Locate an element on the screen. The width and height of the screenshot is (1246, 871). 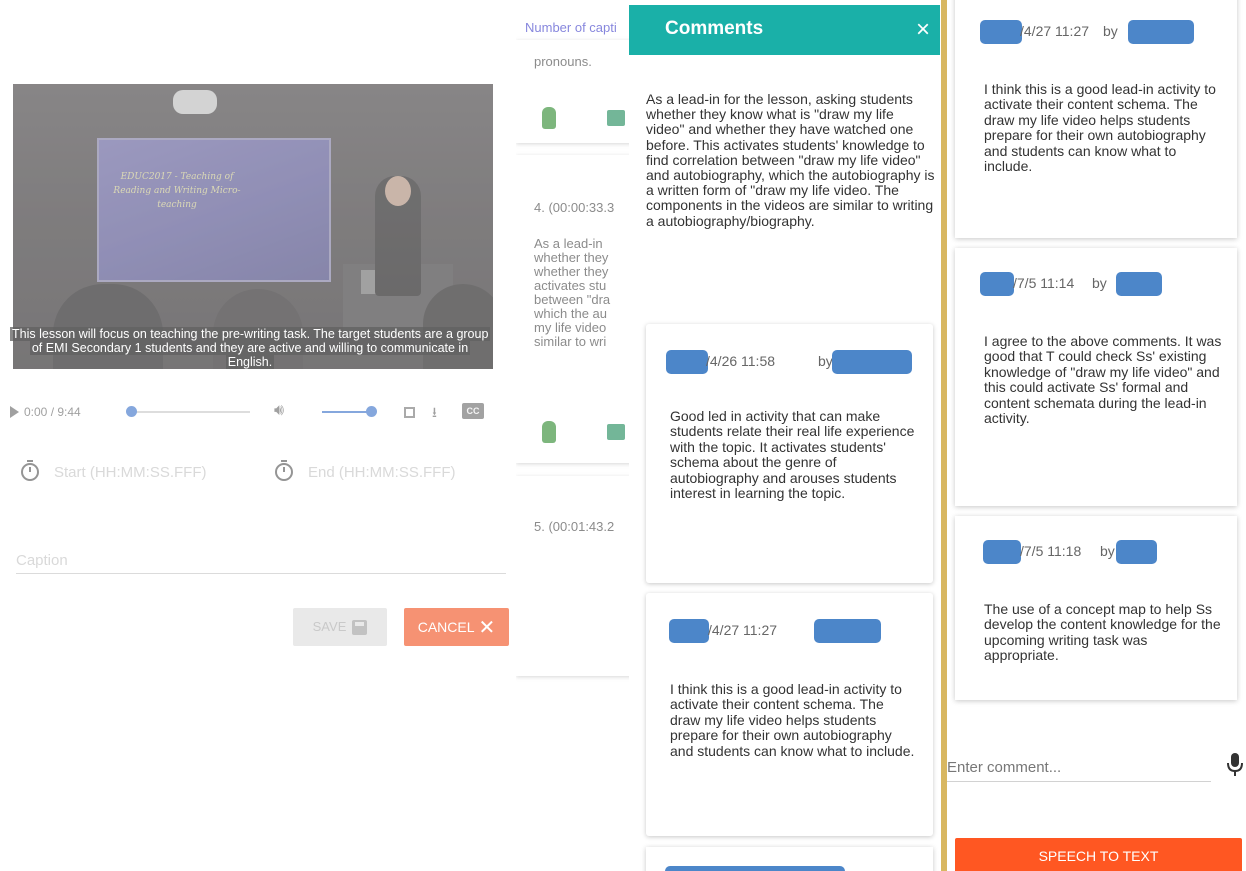
save-label: SAVE is located at coordinates (329, 626).